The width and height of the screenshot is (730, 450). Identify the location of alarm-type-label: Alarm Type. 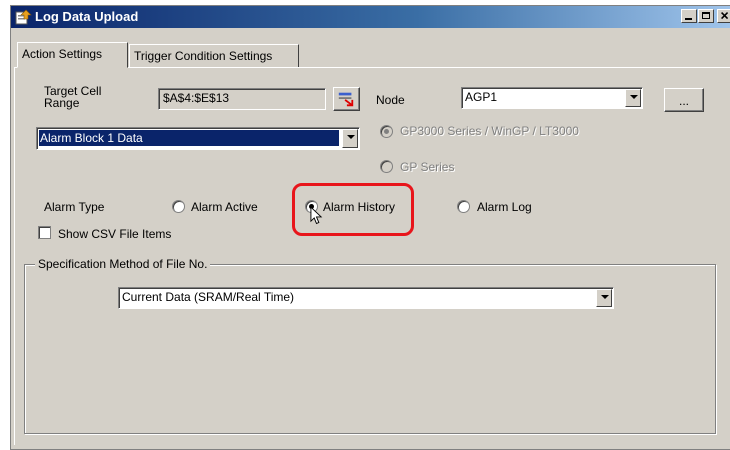
(74, 207).